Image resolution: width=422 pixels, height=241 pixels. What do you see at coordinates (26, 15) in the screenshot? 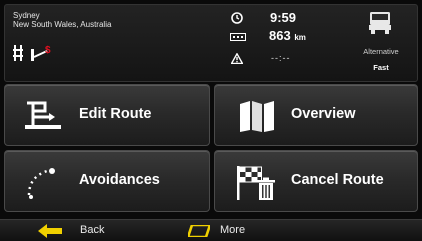
I see `location-city: Sydney` at bounding box center [26, 15].